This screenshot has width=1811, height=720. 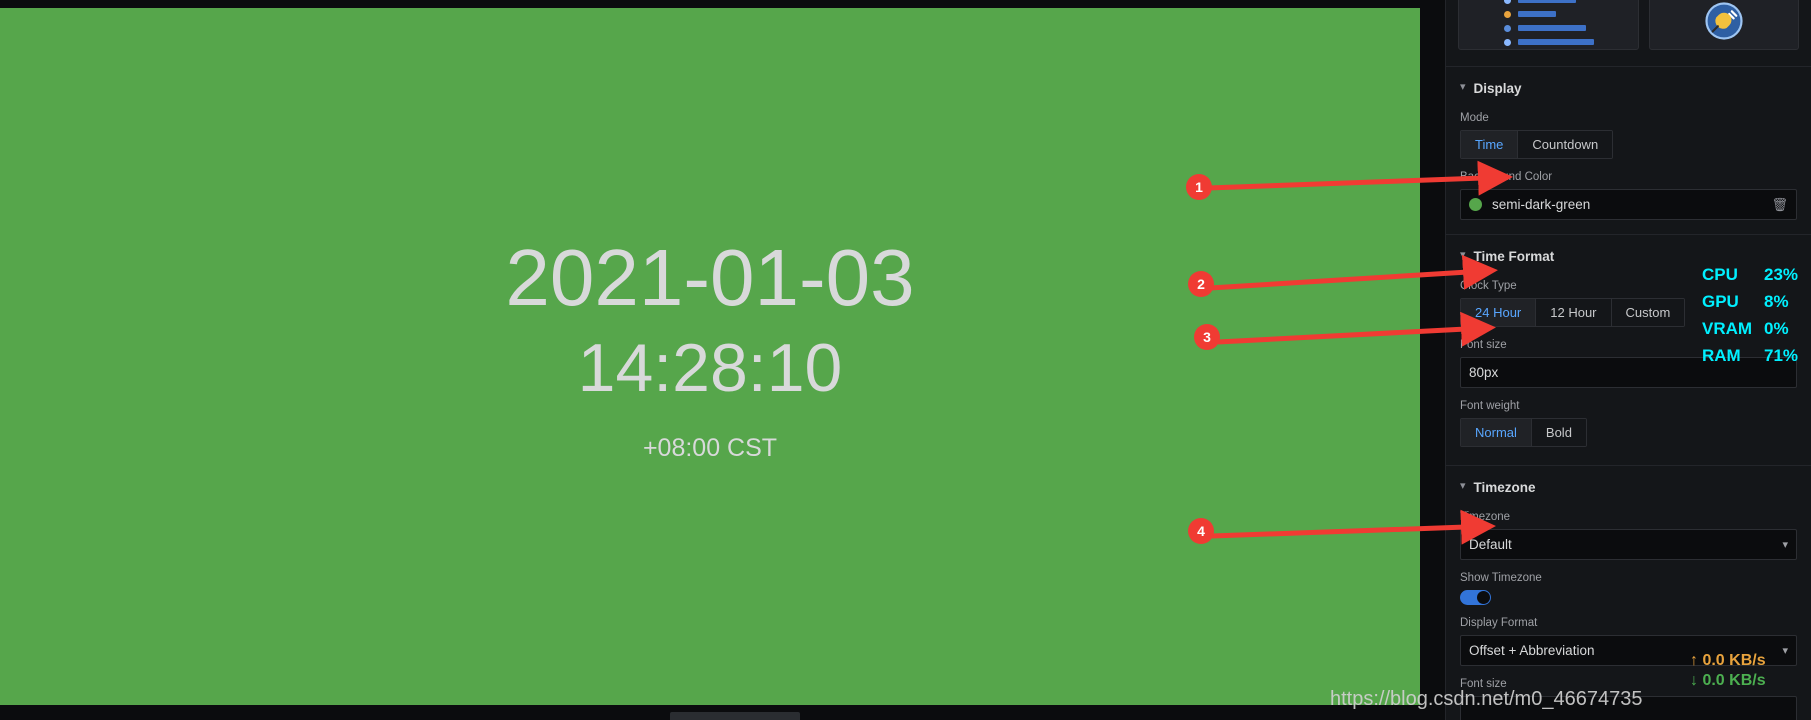 What do you see at coordinates (710, 448) in the screenshot?
I see `clock-timezone-label: +08:00 CST` at bounding box center [710, 448].